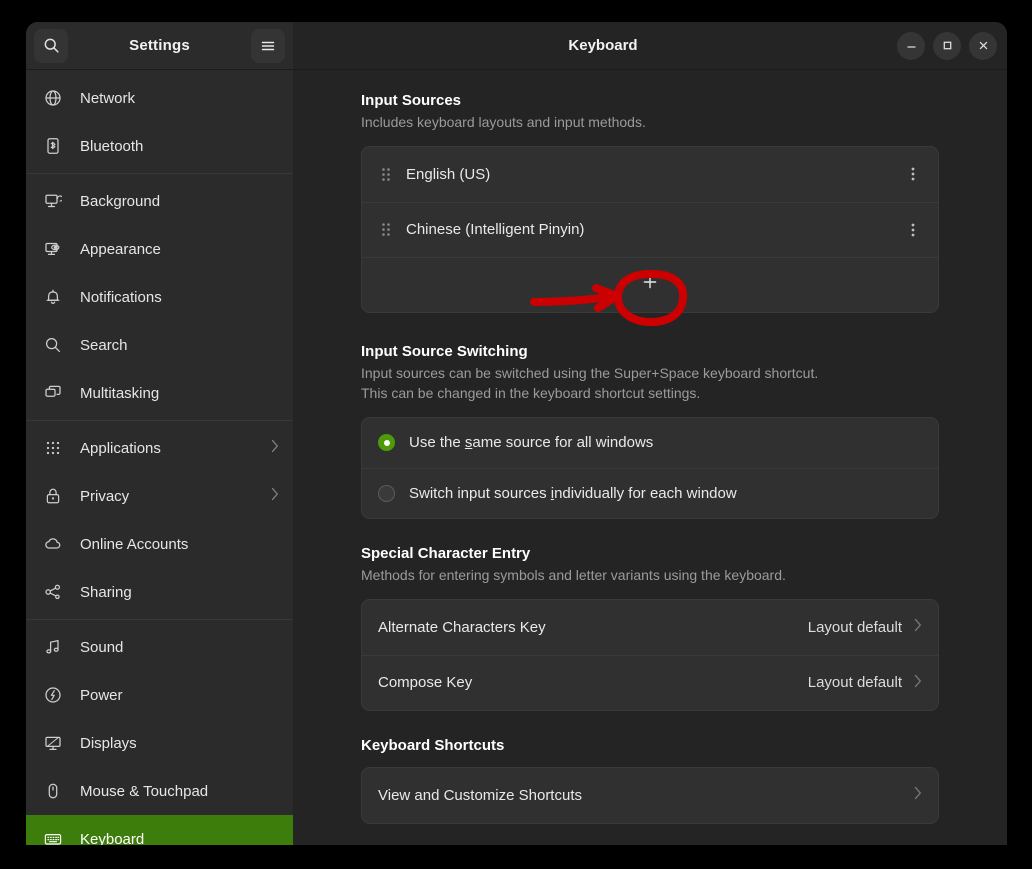 The image size is (1032, 869). What do you see at coordinates (386, 443) in the screenshot?
I see `radio-button-selected` at bounding box center [386, 443].